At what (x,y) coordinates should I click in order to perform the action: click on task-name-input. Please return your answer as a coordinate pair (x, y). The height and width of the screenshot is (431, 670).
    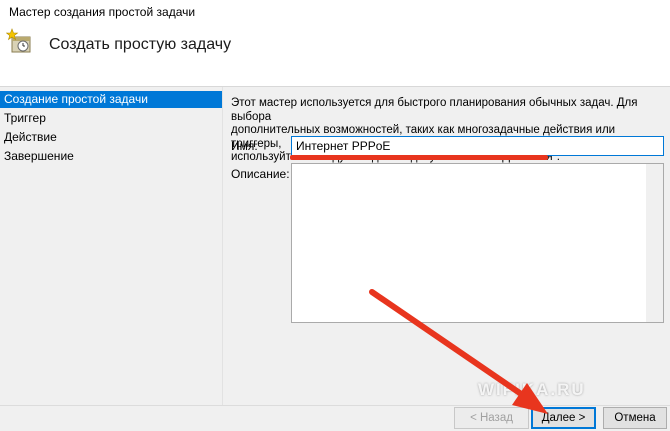
    Looking at the image, I should click on (477, 146).